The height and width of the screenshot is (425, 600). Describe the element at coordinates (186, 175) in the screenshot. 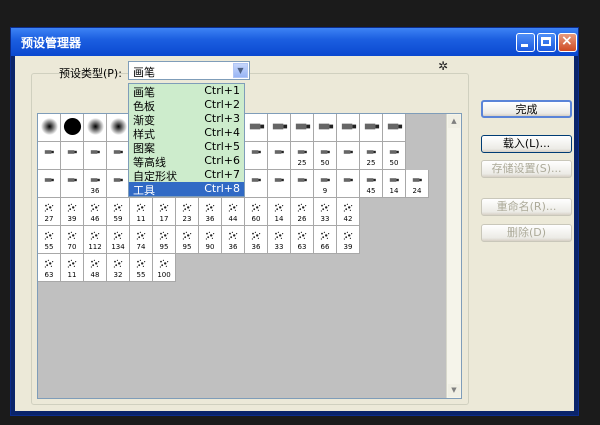

I see `dropdown-option: 自定形状 Ctrl+7` at that location.